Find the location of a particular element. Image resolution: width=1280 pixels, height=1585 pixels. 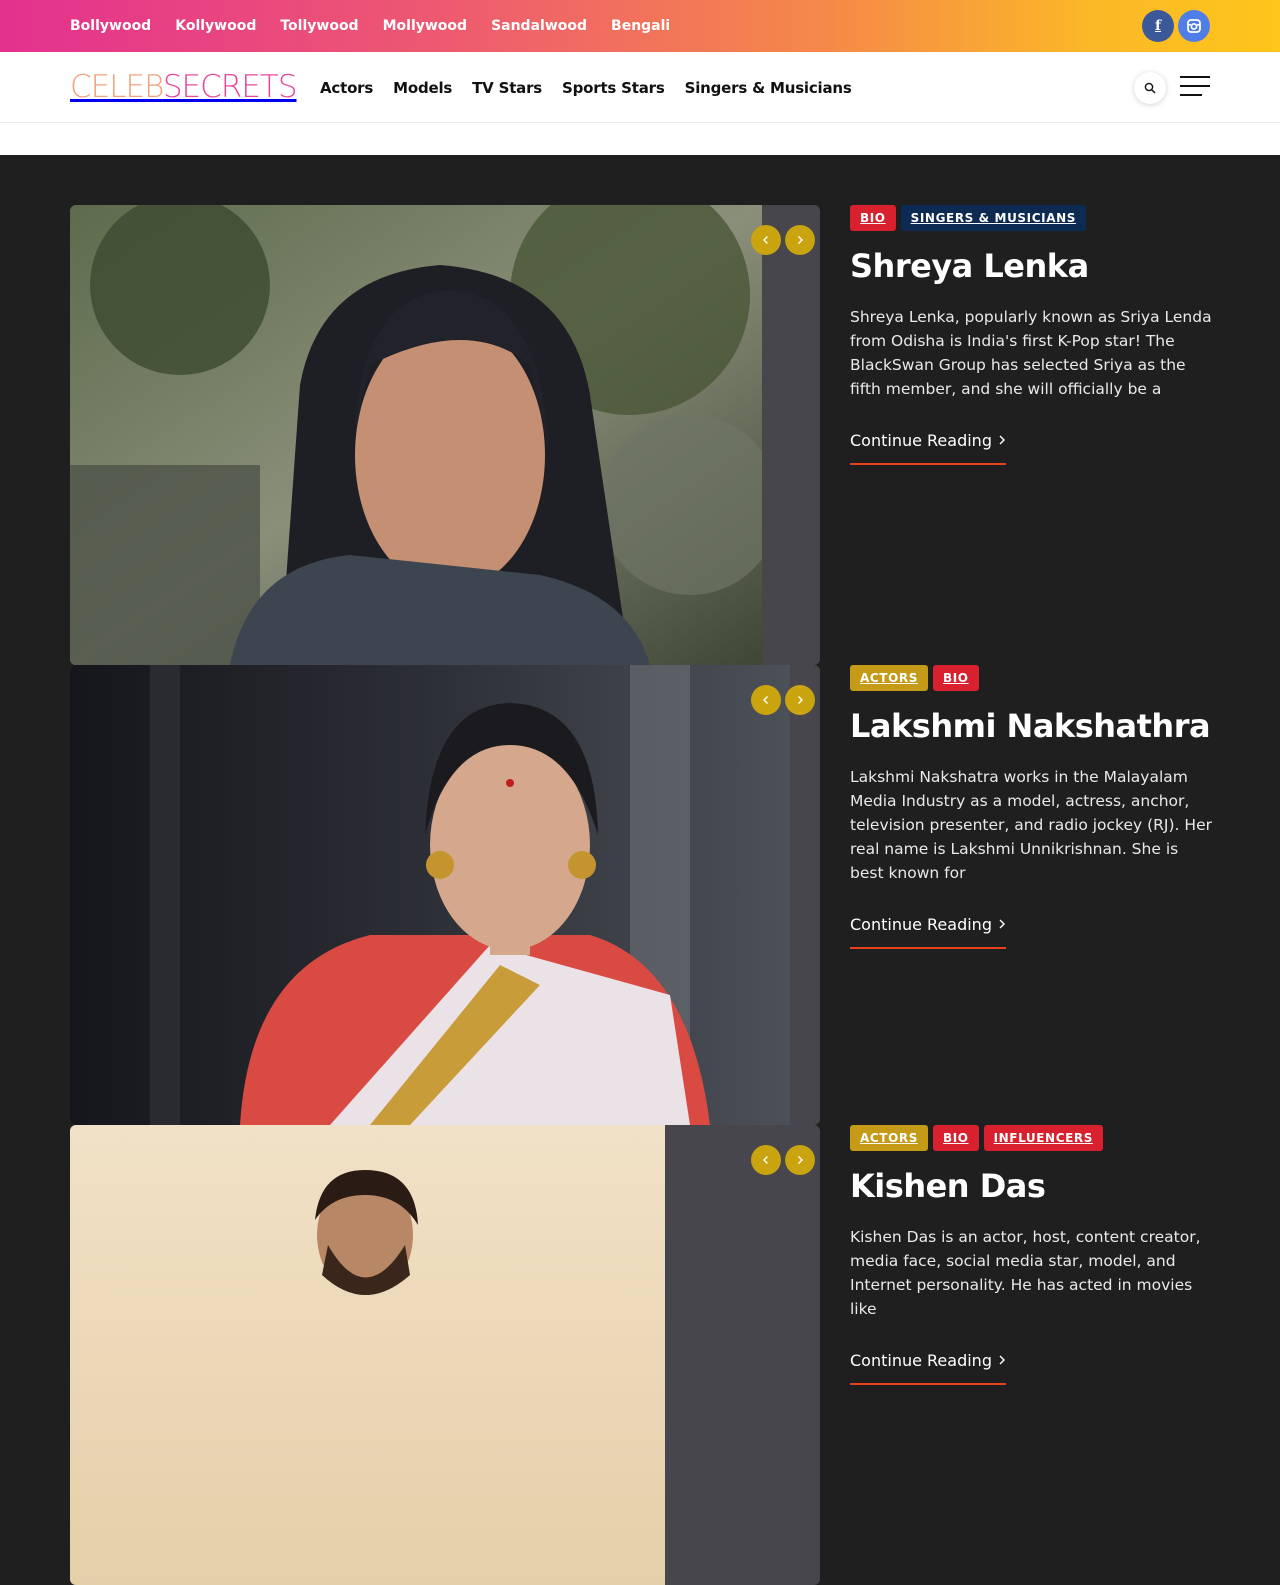

search-button is located at coordinates (1150, 88).